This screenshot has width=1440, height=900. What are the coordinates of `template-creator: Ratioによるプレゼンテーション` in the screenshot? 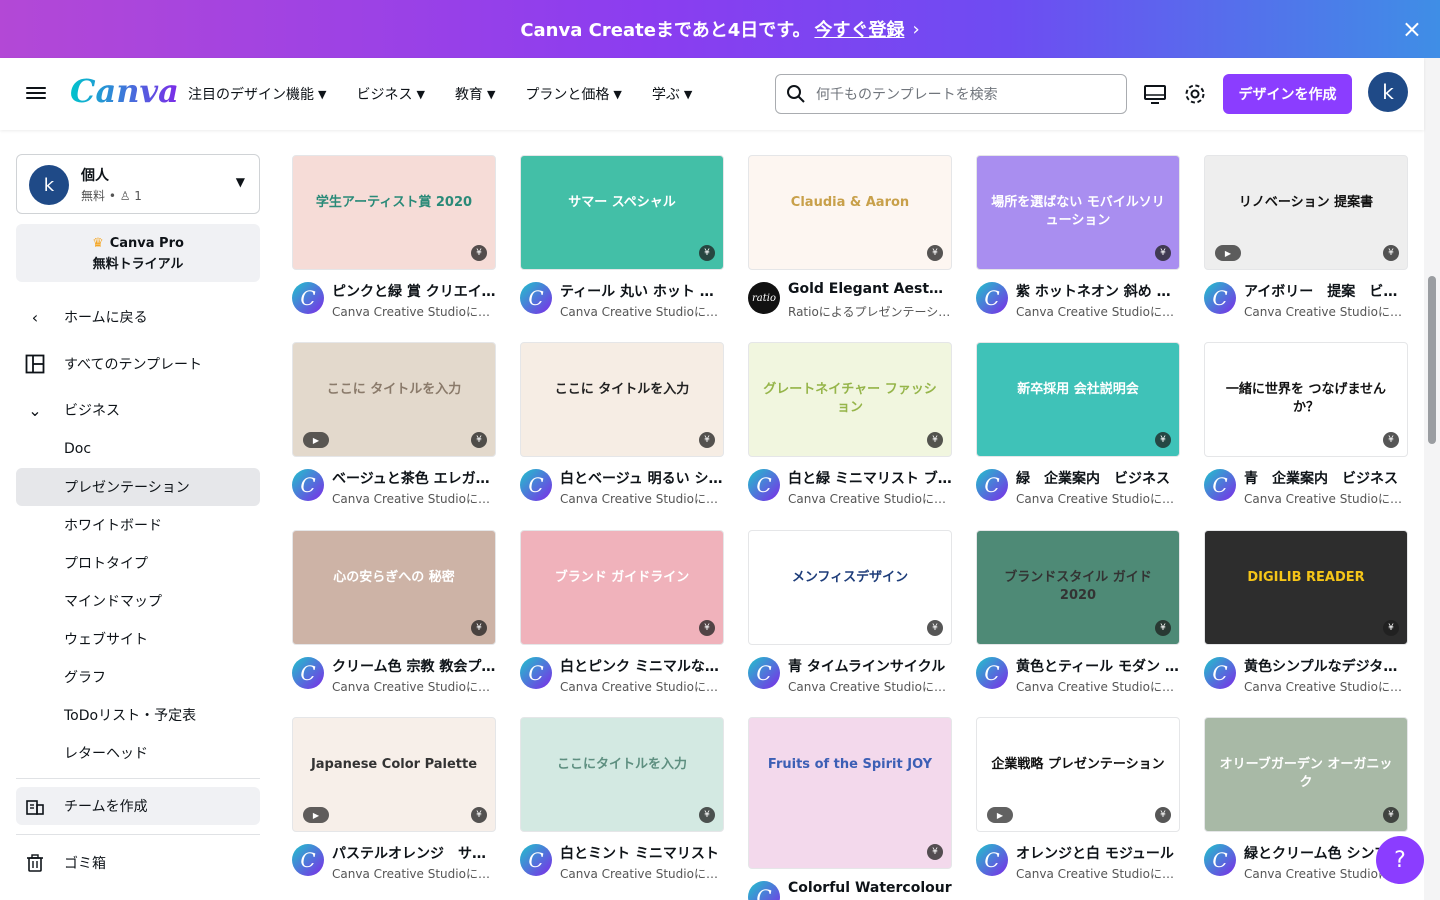 It's located at (870, 311).